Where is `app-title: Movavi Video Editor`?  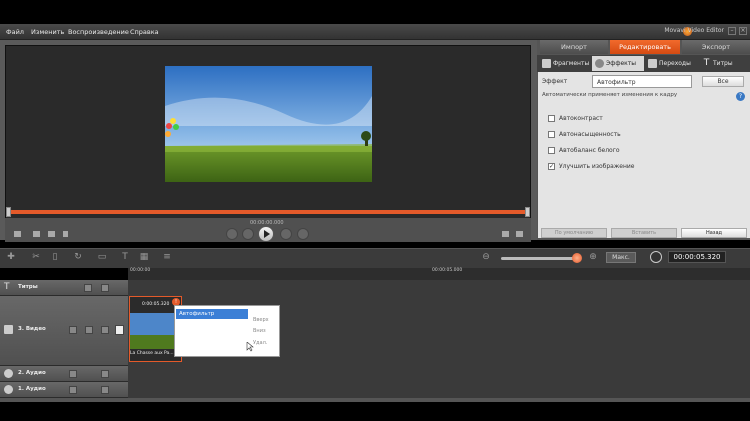
app-title: Movavi Video Editor is located at coordinates (694, 30).